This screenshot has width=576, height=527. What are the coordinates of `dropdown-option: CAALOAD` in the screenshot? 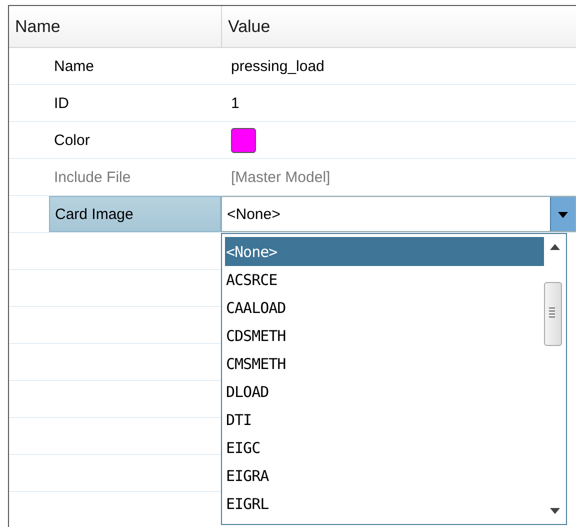 It's located at (384, 308).